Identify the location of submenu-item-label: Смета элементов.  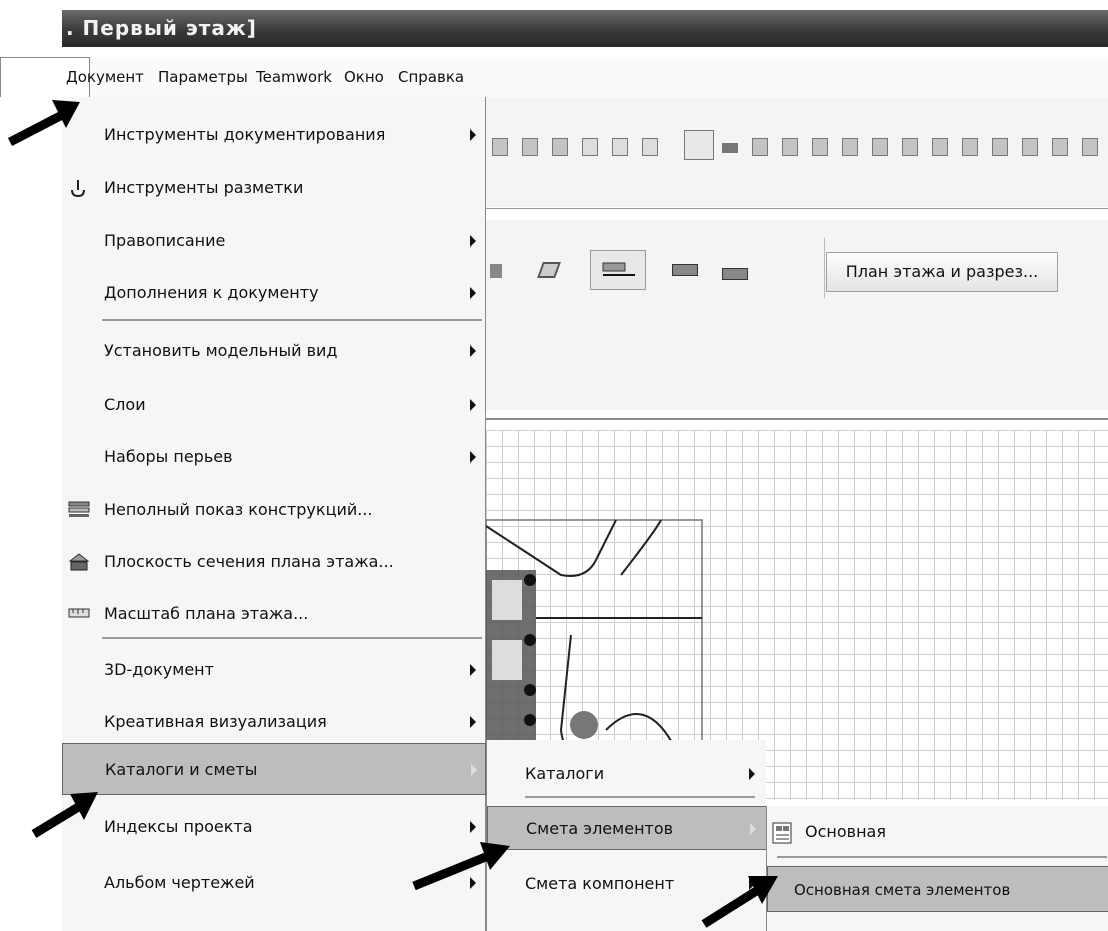
(600, 828).